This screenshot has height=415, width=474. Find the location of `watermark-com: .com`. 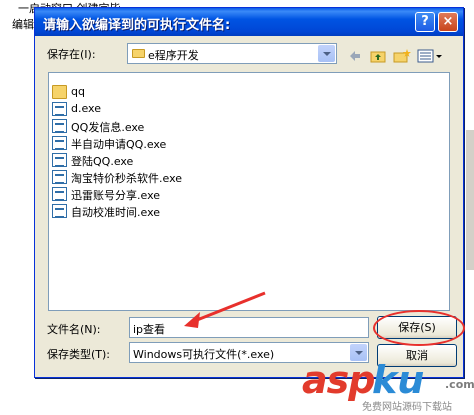

watermark-com: .com is located at coordinates (459, 384).